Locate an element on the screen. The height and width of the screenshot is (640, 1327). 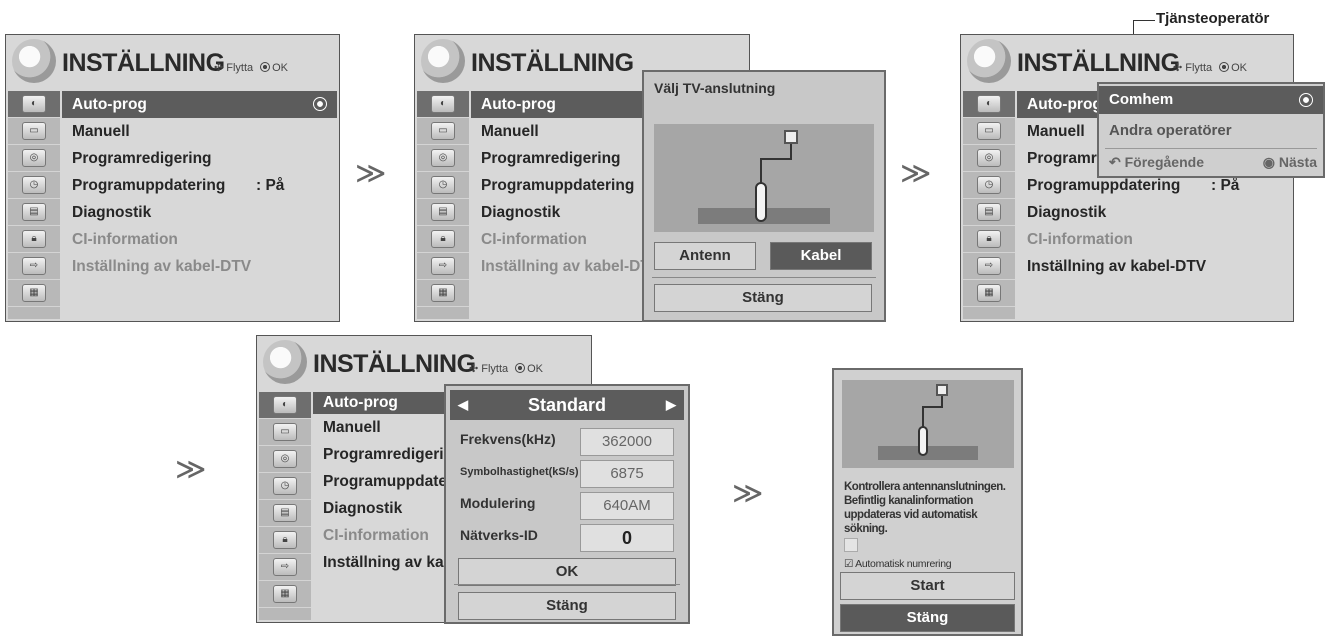
menu-header: INSTÄLLNING ✣ Flytta OK is located at coordinates (172, 63).